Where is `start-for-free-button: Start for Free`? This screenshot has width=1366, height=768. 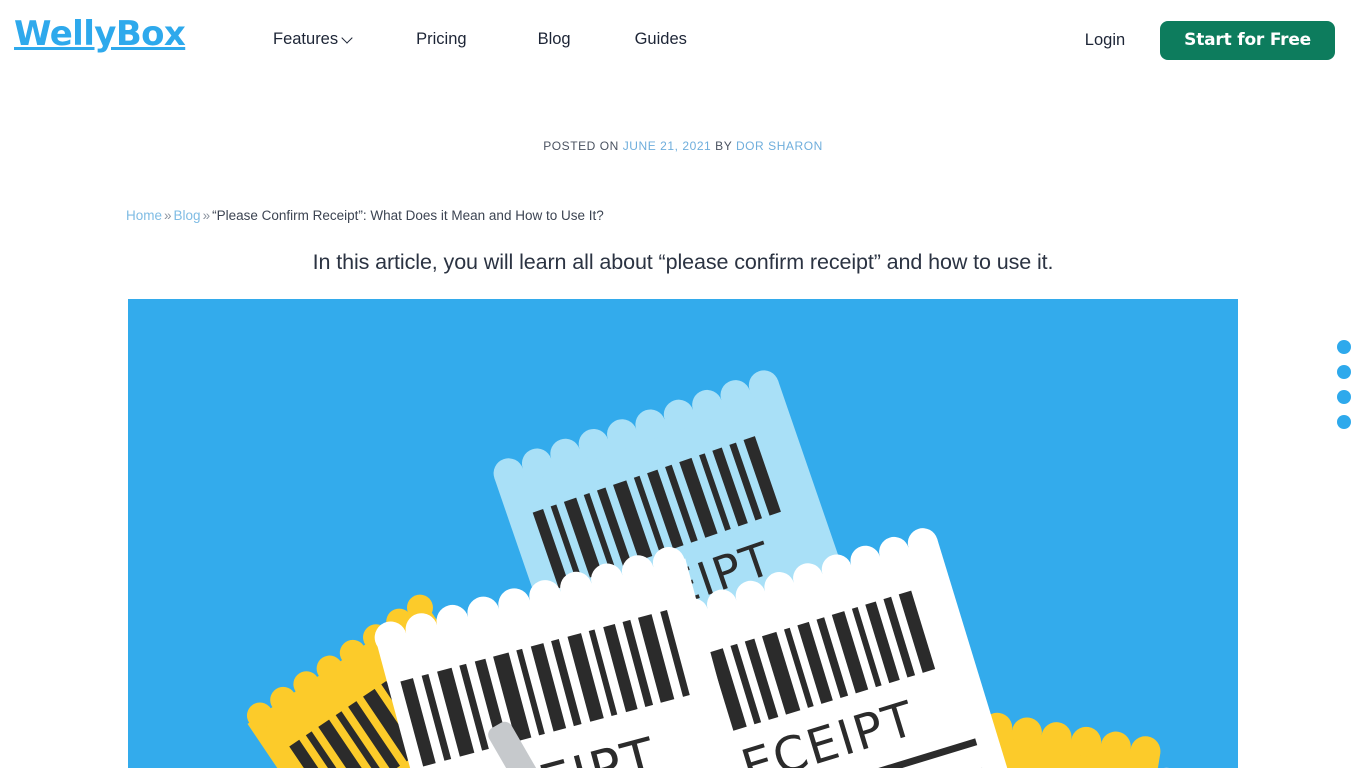
start-for-free-button: Start for Free is located at coordinates (1247, 40).